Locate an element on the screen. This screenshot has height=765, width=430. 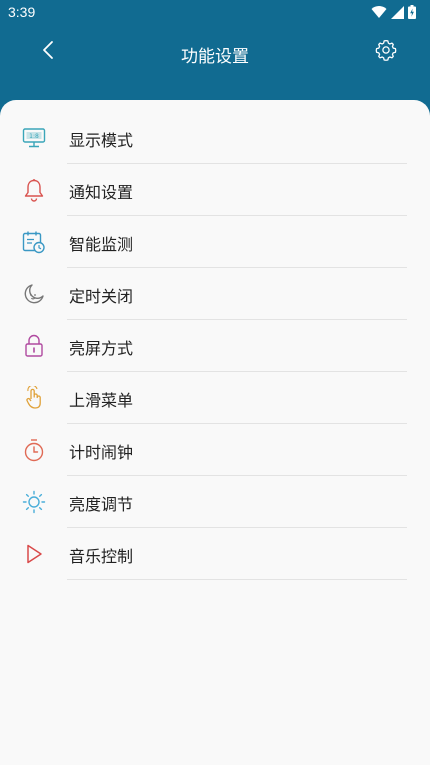
menu-label: 亮屏方式 is located at coordinates (101, 348).